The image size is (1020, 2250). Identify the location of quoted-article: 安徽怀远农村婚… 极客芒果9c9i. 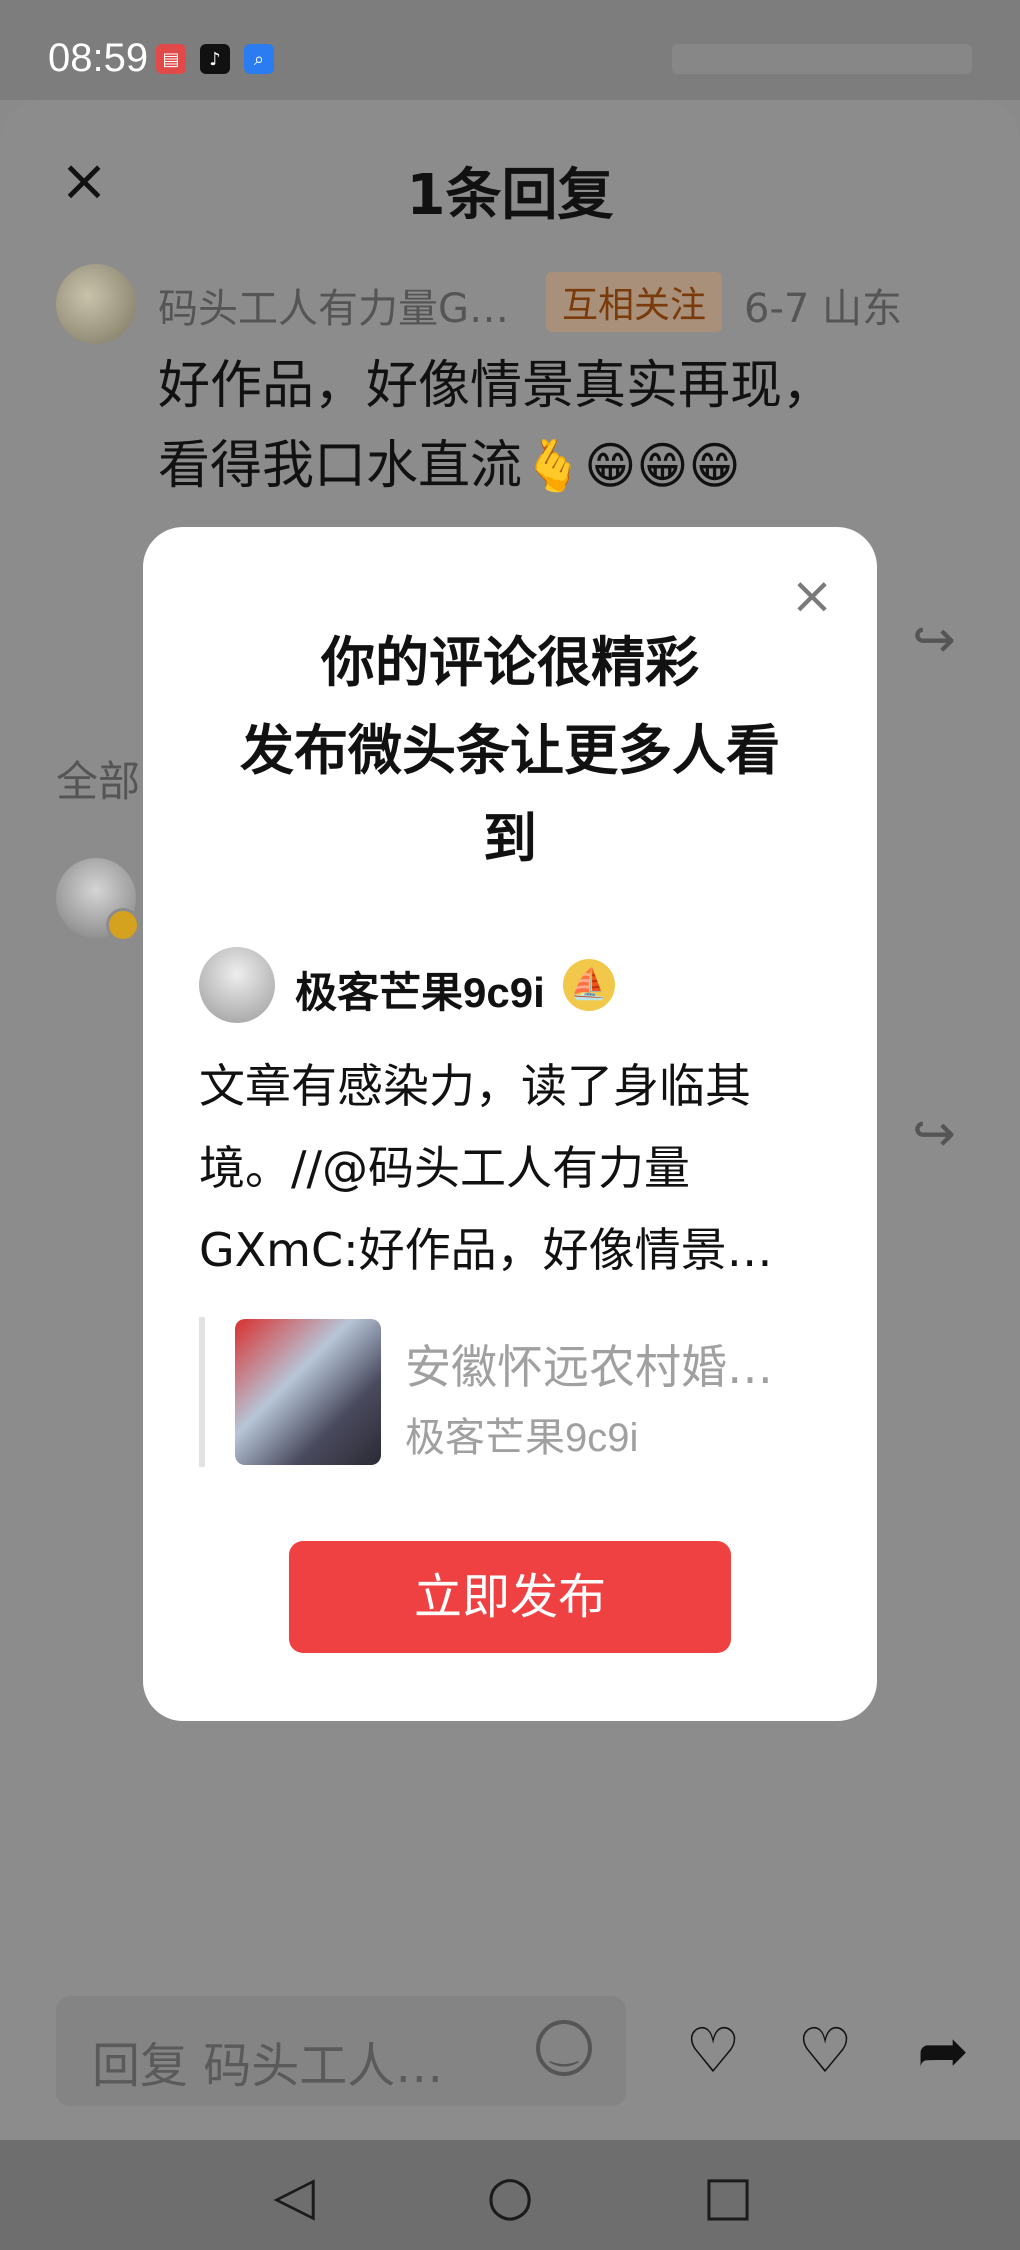
(510, 1392).